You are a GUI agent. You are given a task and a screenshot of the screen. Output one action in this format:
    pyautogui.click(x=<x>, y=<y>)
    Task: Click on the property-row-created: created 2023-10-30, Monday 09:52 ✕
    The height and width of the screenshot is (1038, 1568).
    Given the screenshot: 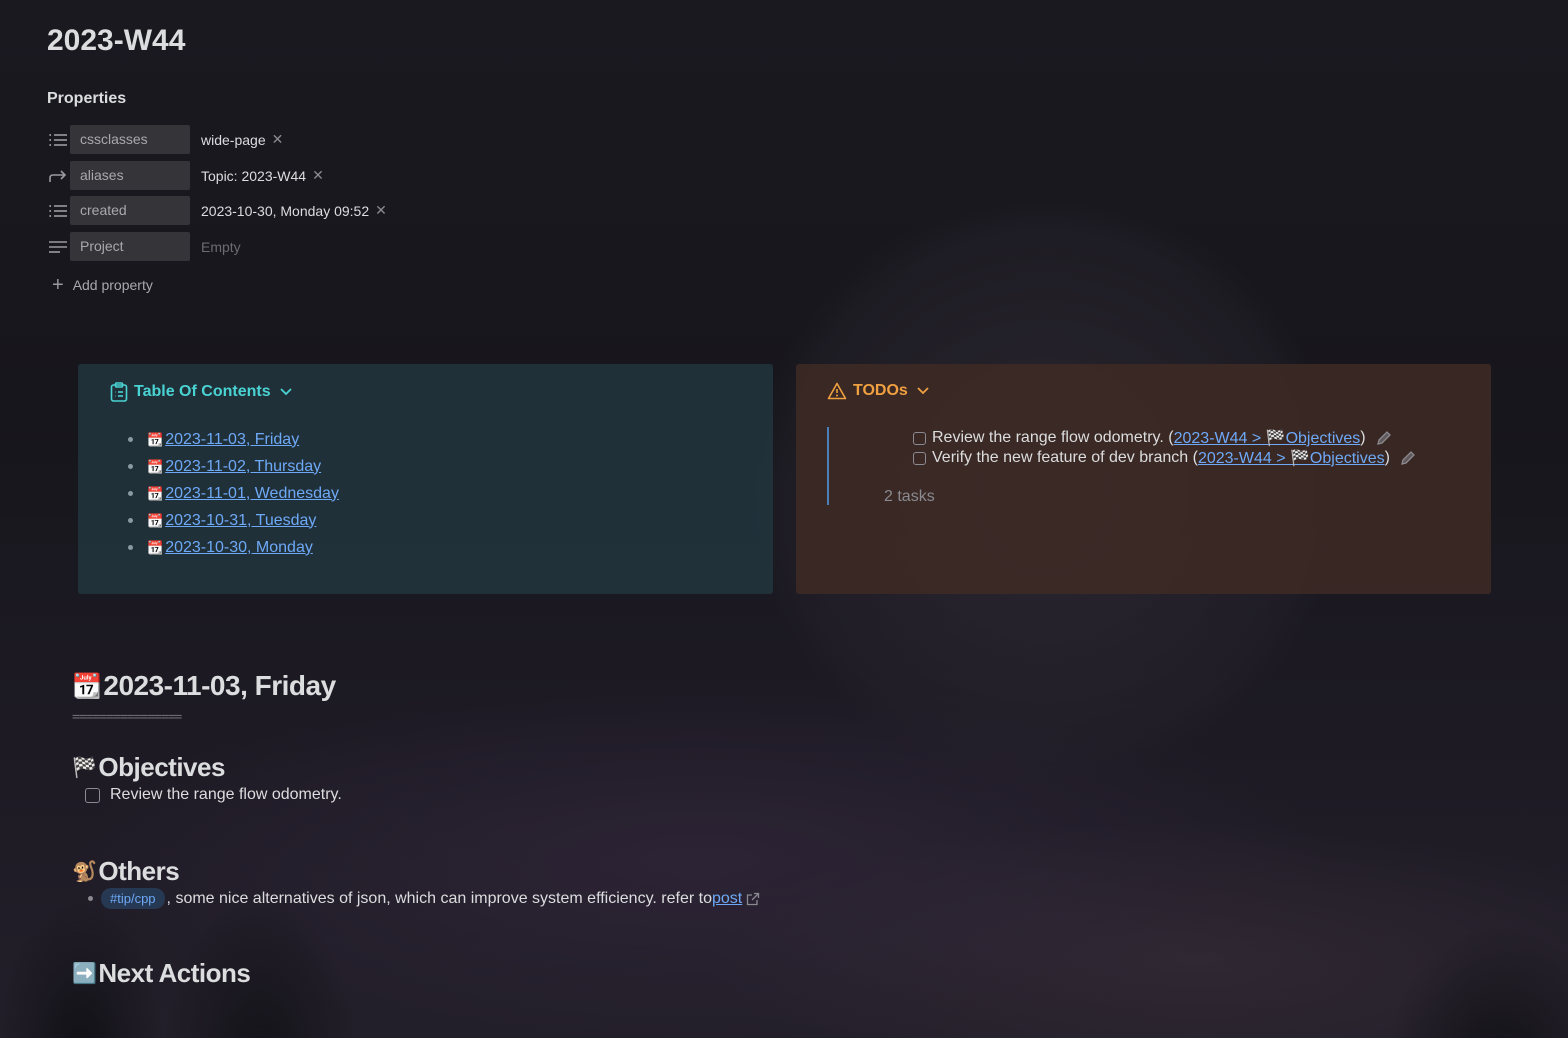 What is the action you would take?
    pyautogui.click(x=217, y=210)
    